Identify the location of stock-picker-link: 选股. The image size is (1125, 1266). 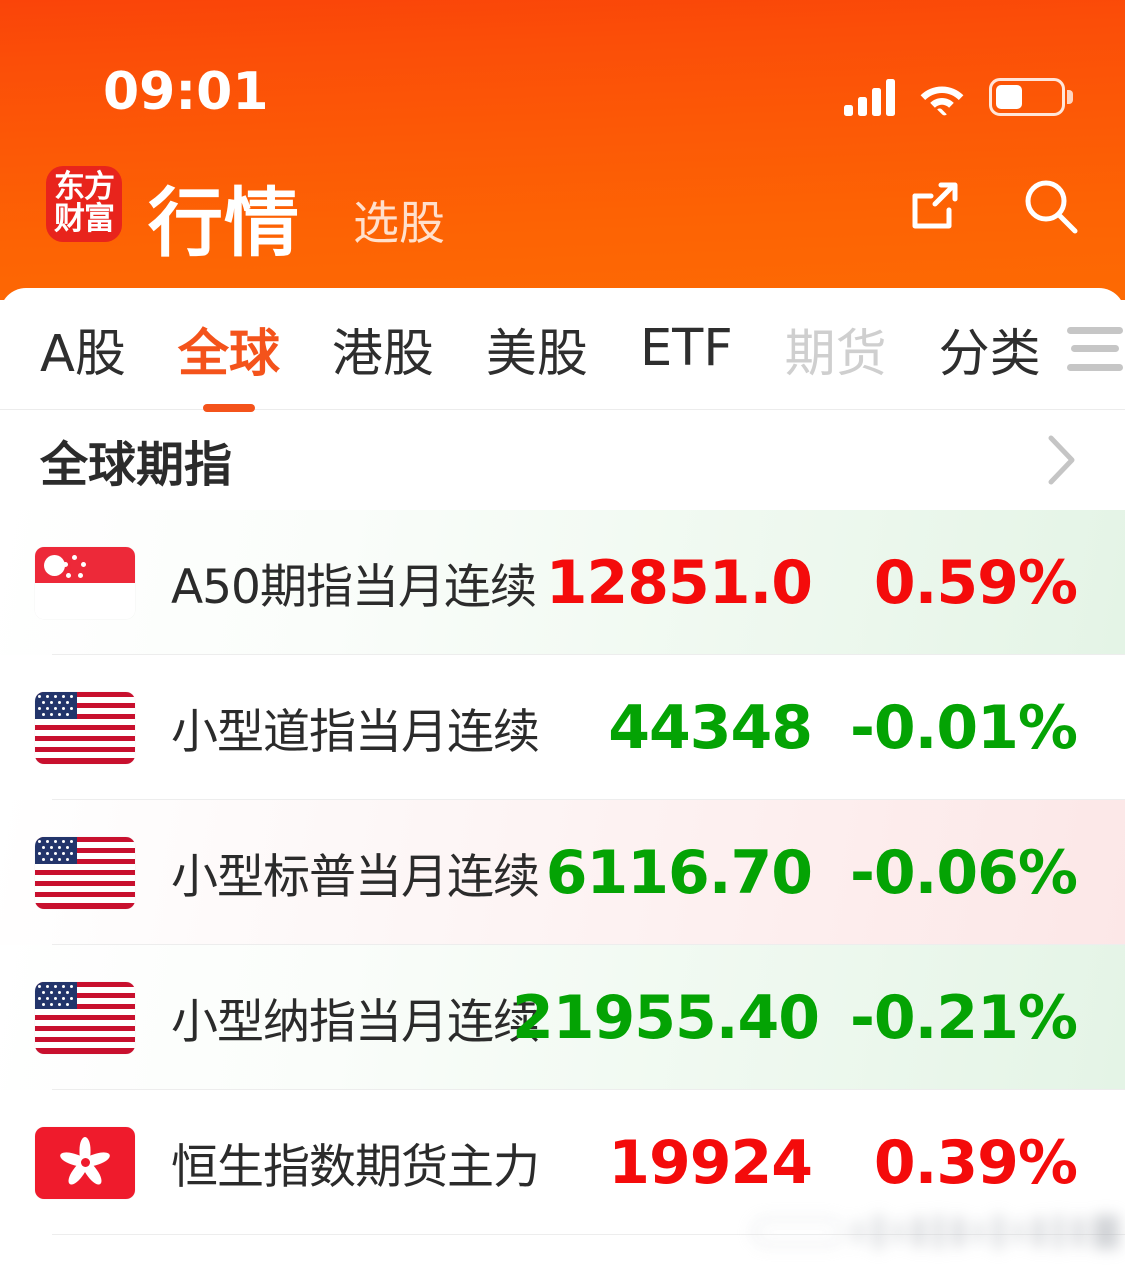
(399, 220).